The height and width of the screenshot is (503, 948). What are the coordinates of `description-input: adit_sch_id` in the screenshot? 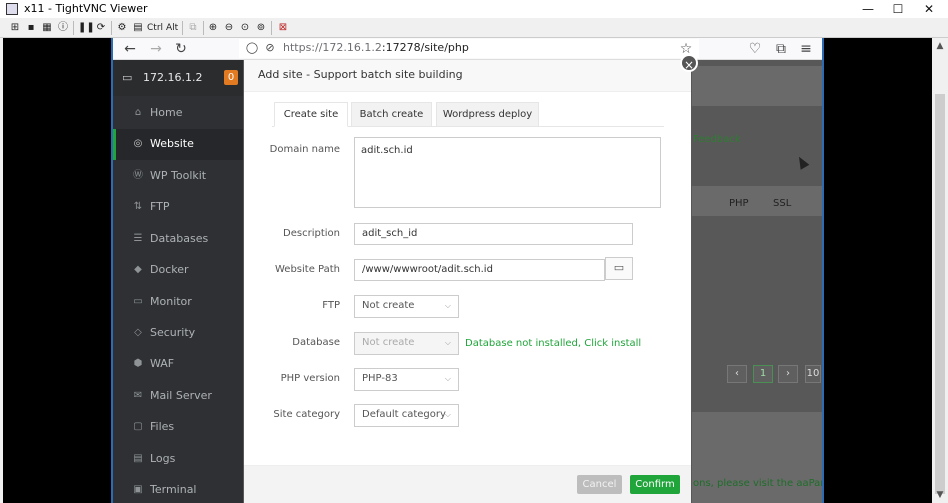 It's located at (493, 234).